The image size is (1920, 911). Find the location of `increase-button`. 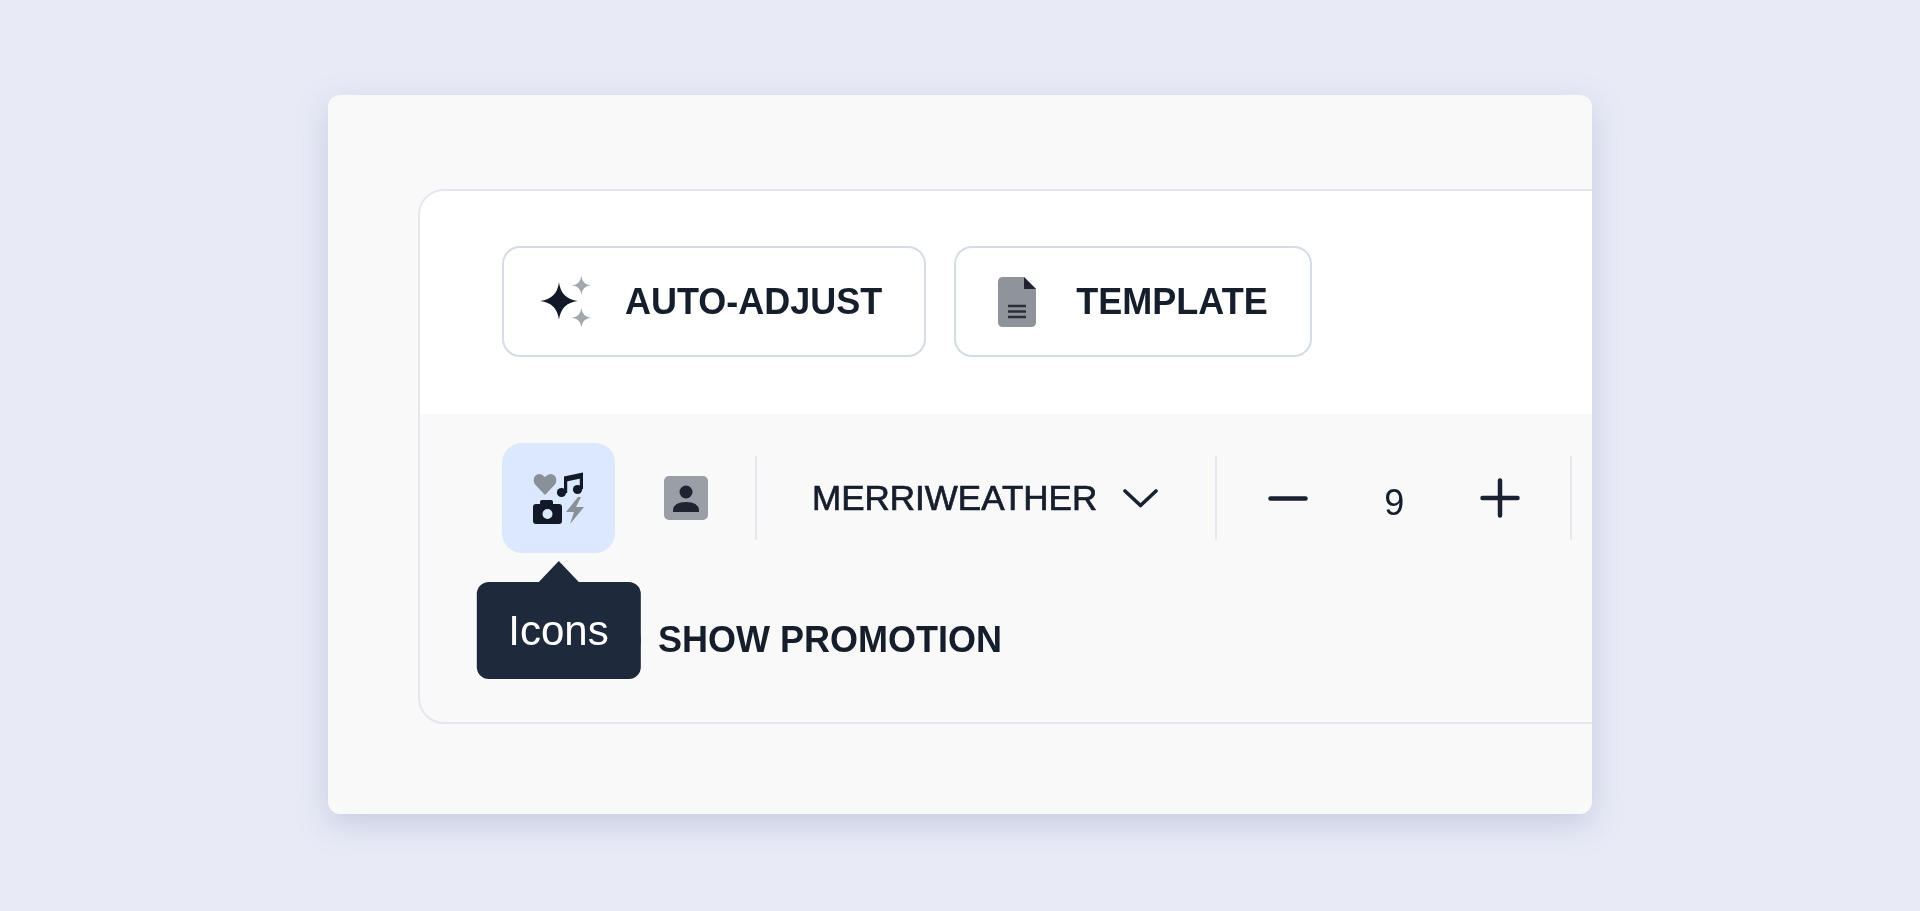

increase-button is located at coordinates (1500, 498).